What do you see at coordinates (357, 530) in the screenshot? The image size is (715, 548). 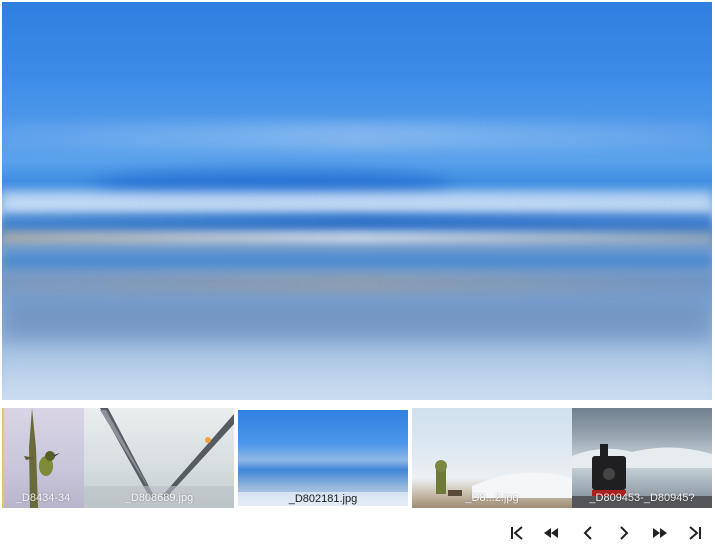 I see `navigation-controls` at bounding box center [357, 530].